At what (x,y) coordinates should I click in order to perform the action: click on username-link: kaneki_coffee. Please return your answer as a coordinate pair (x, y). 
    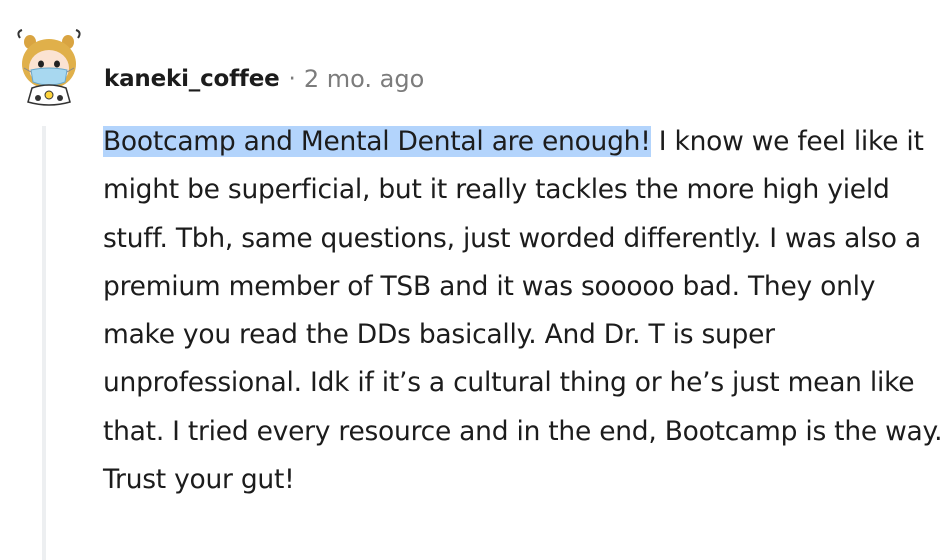
    Looking at the image, I should click on (192, 79).